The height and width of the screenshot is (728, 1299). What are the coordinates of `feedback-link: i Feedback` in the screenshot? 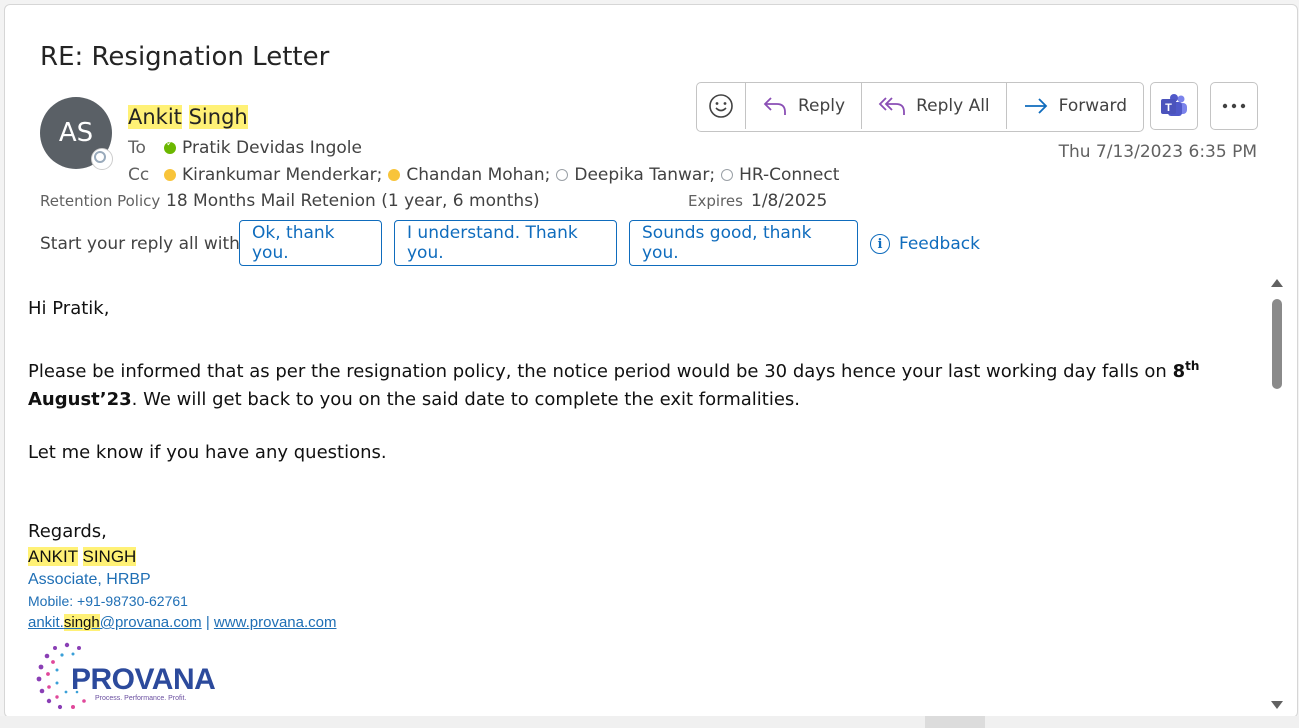 It's located at (925, 244).